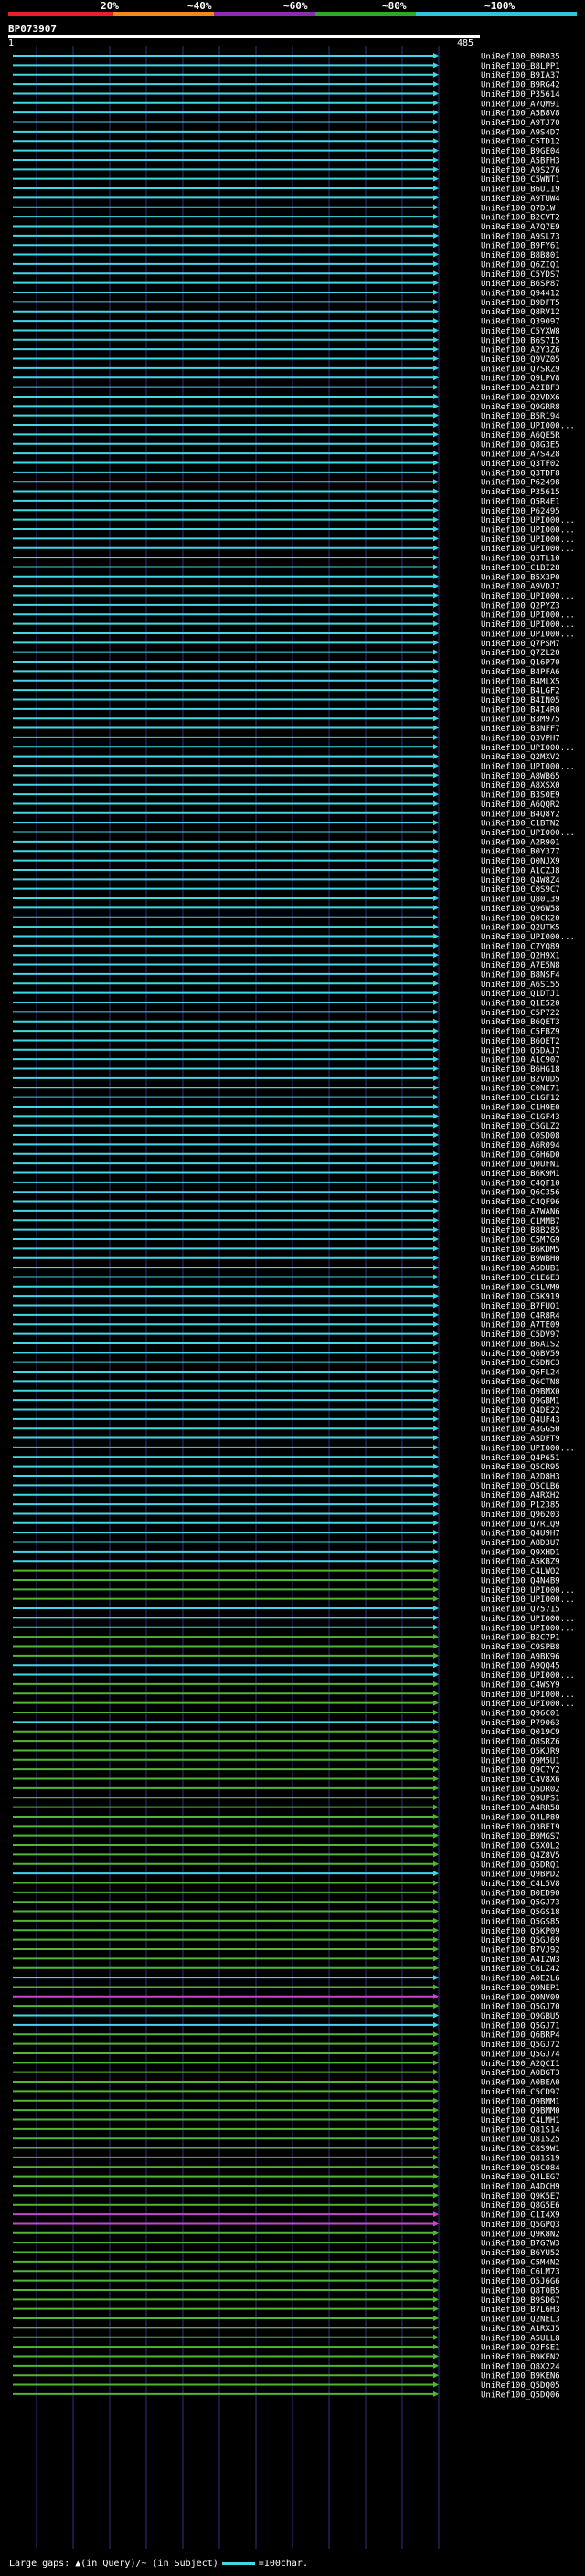  What do you see at coordinates (520, 681) in the screenshot?
I see `hit-label: UniRef100_B4MLX5` at bounding box center [520, 681].